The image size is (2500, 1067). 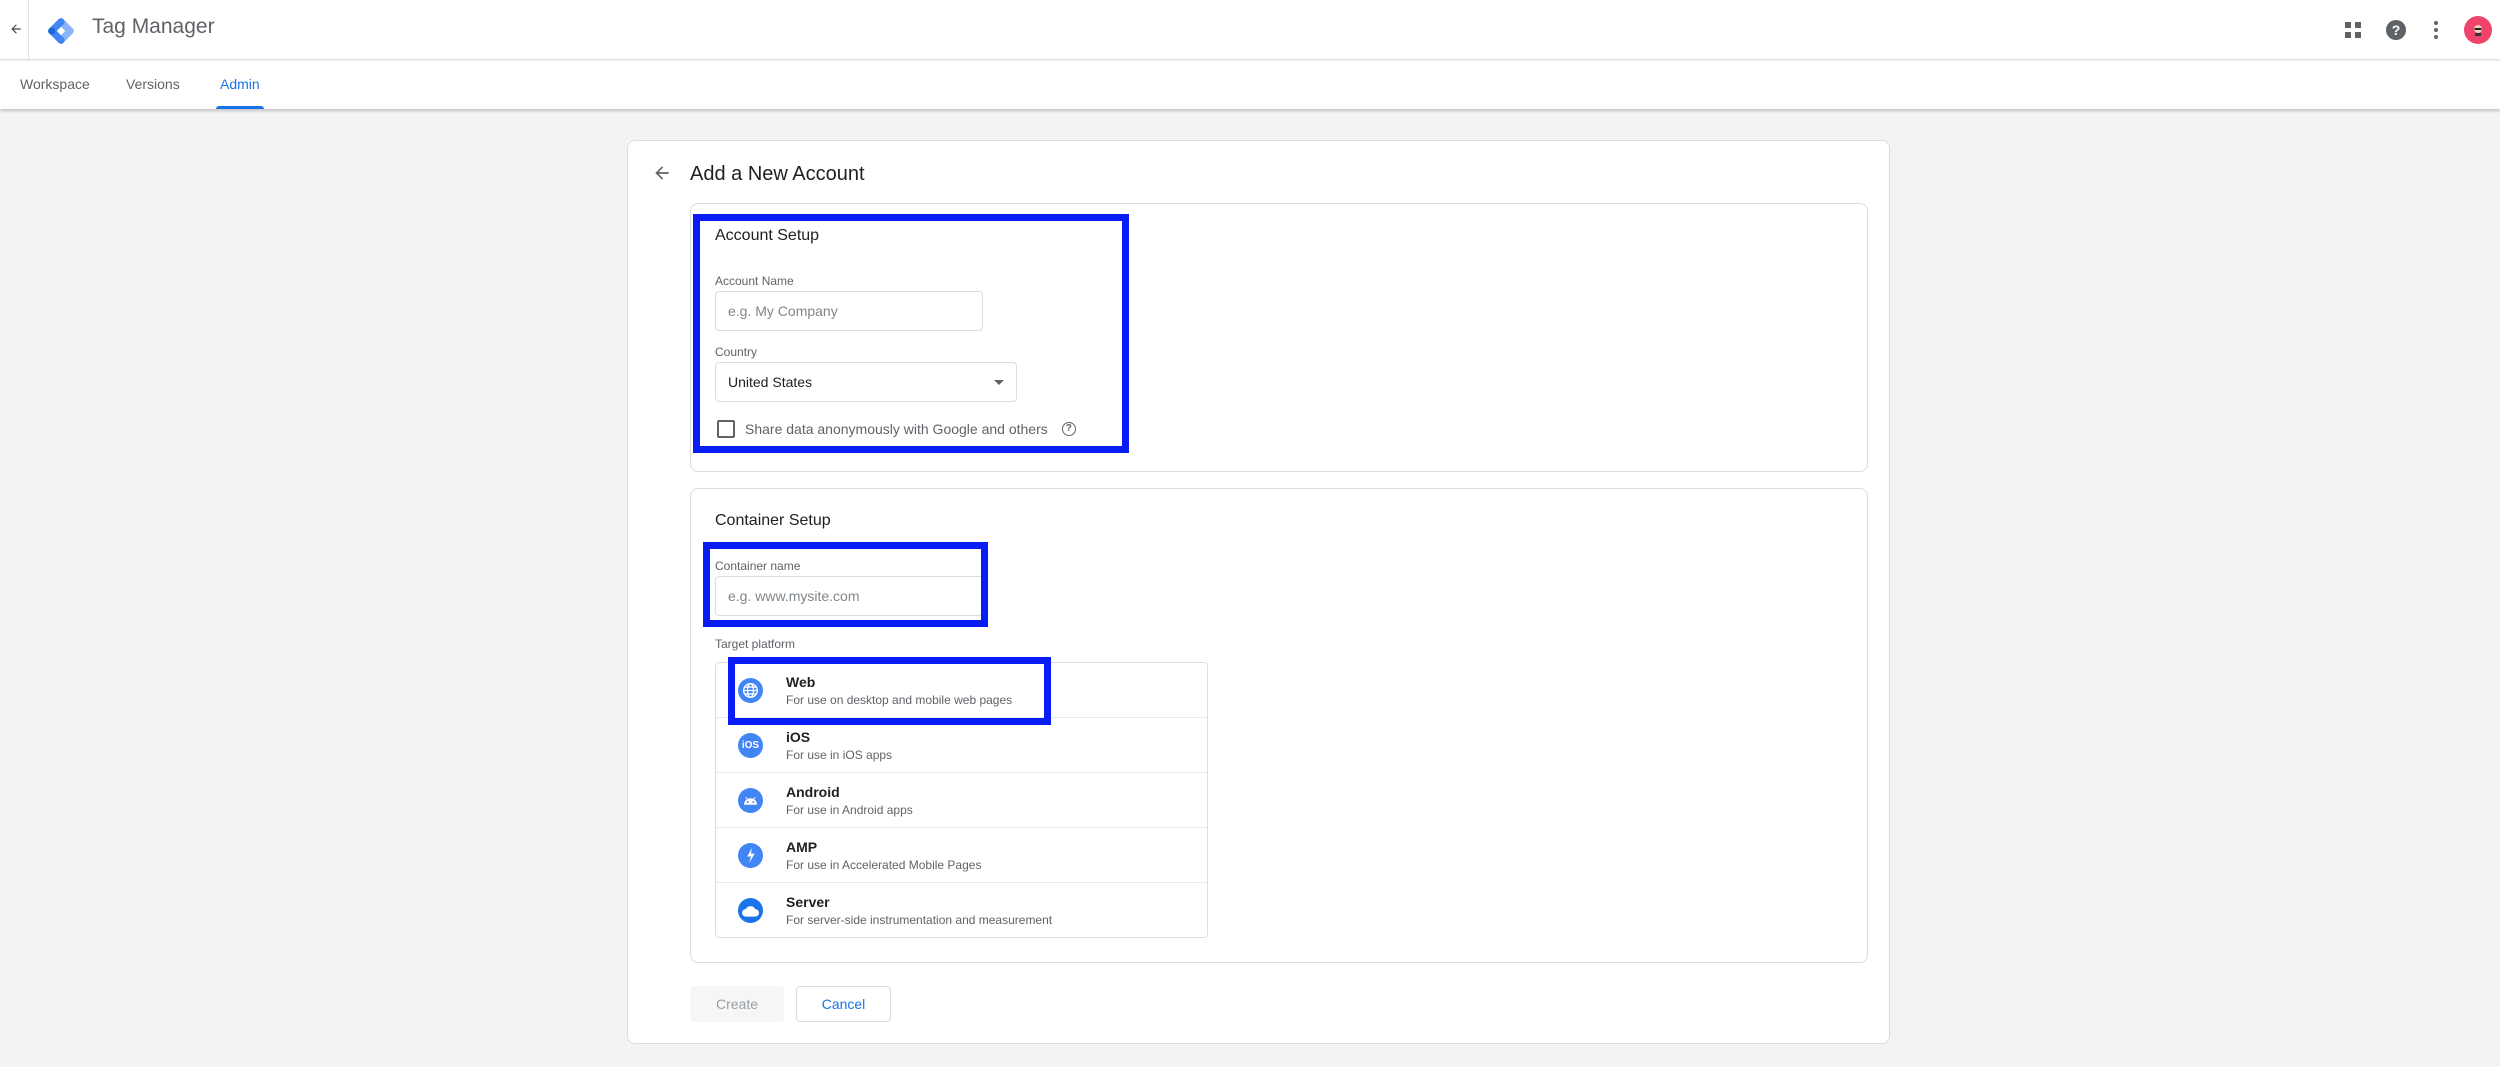 I want to click on cloud-icon, so click(x=750, y=910).